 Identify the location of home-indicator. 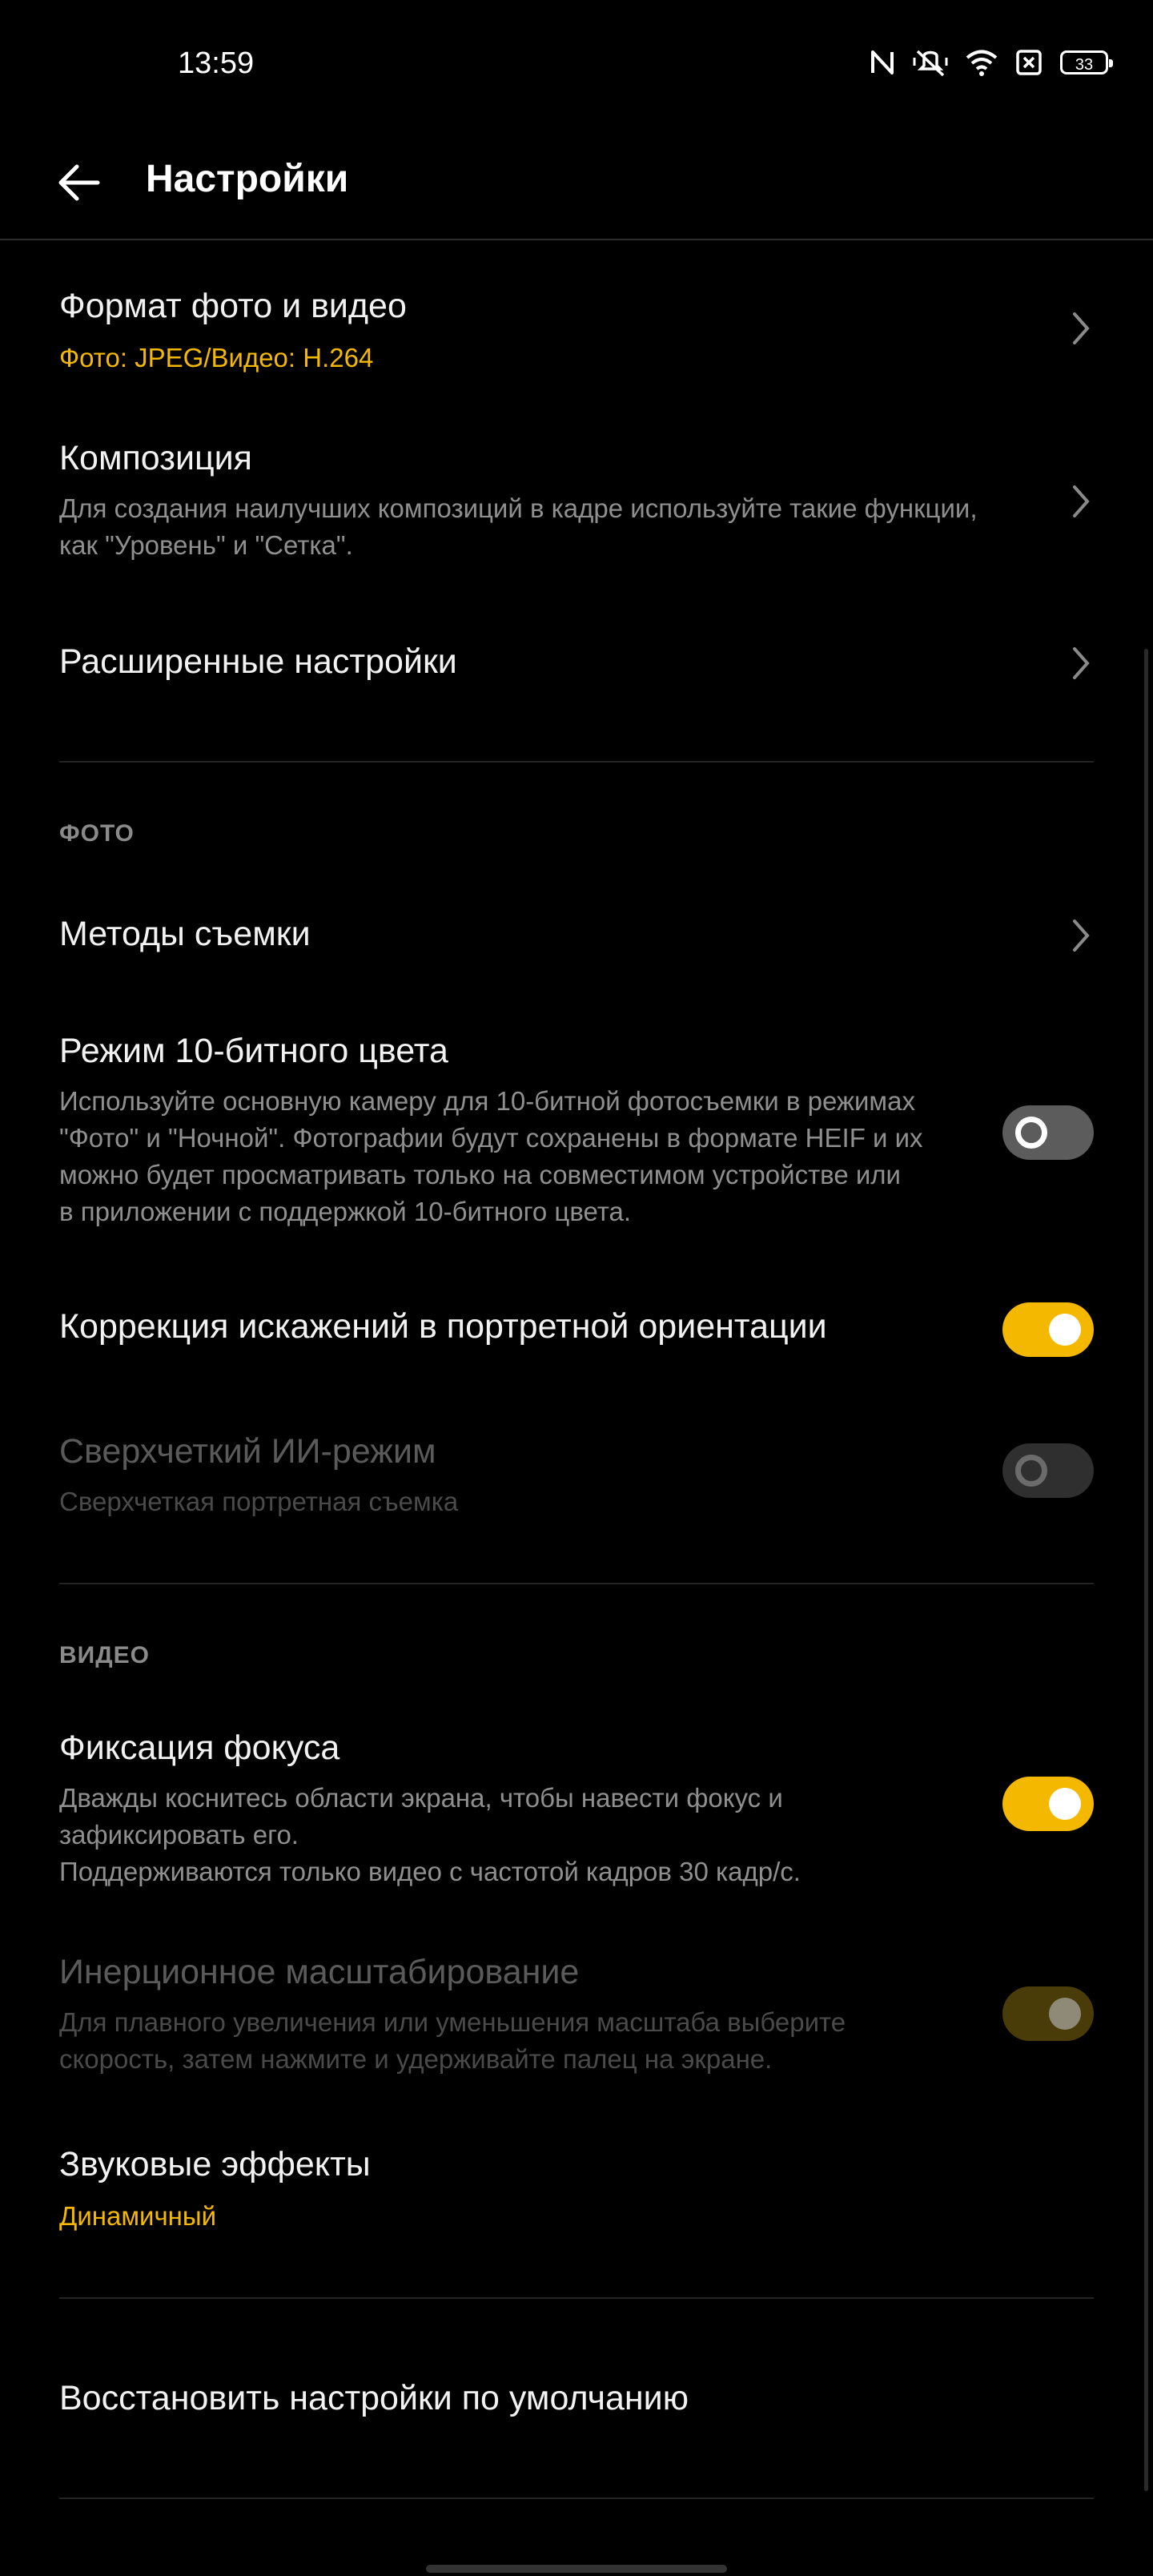
(576, 2569).